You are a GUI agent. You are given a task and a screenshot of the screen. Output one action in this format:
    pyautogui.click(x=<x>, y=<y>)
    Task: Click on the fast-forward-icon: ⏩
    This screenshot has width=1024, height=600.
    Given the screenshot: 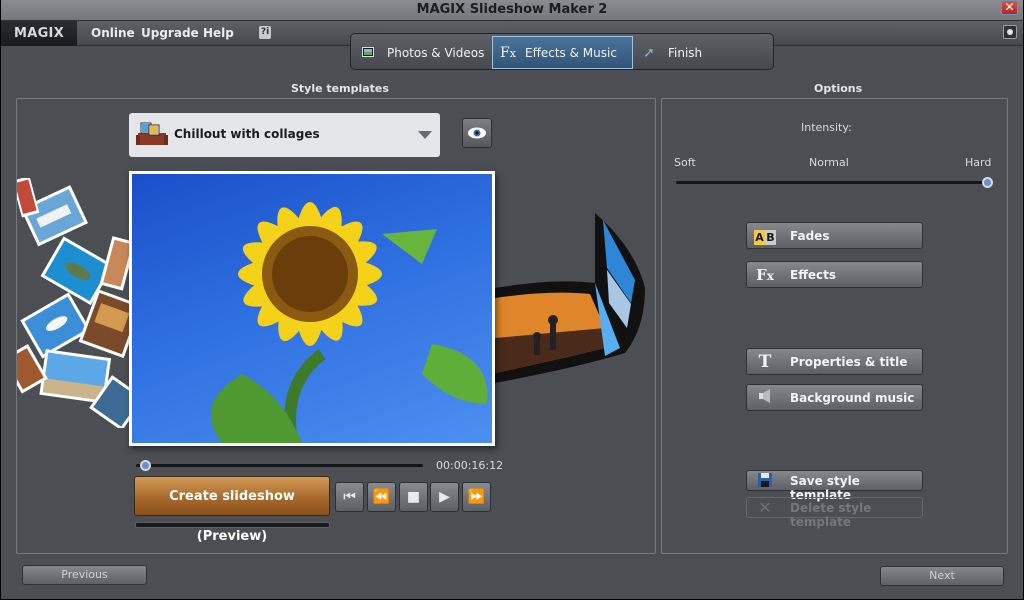 What is the action you would take?
    pyautogui.click(x=476, y=497)
    